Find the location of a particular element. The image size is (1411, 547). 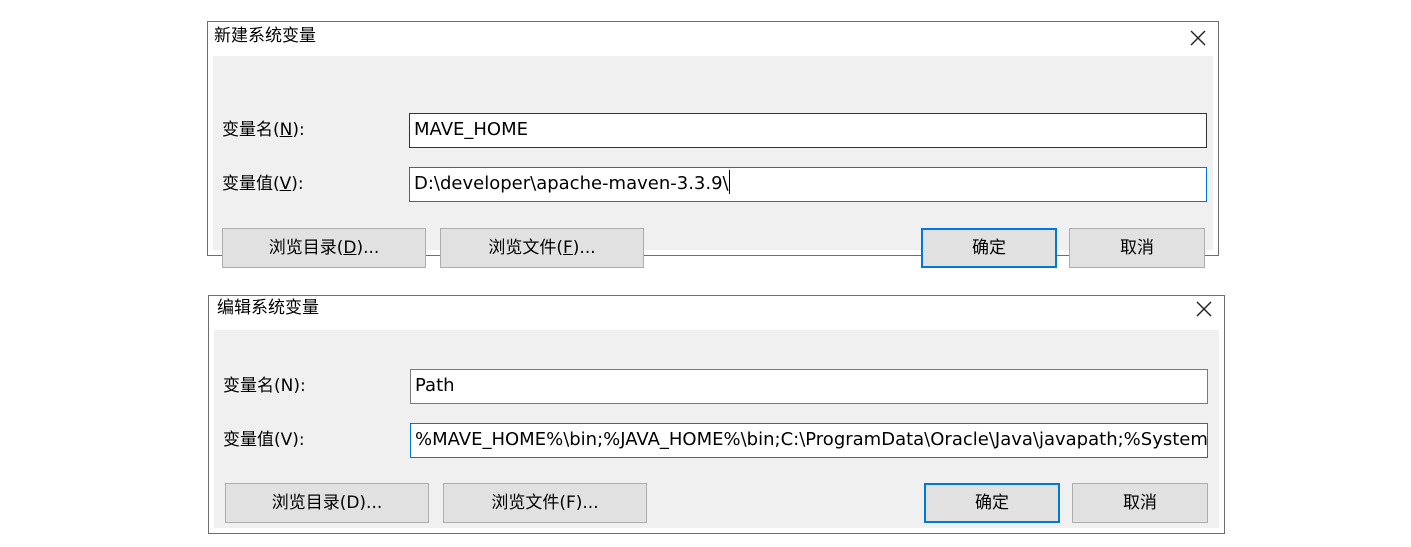

variable-value-input: D:\developer\apache-maven-3.3.9\ is located at coordinates (808, 184).